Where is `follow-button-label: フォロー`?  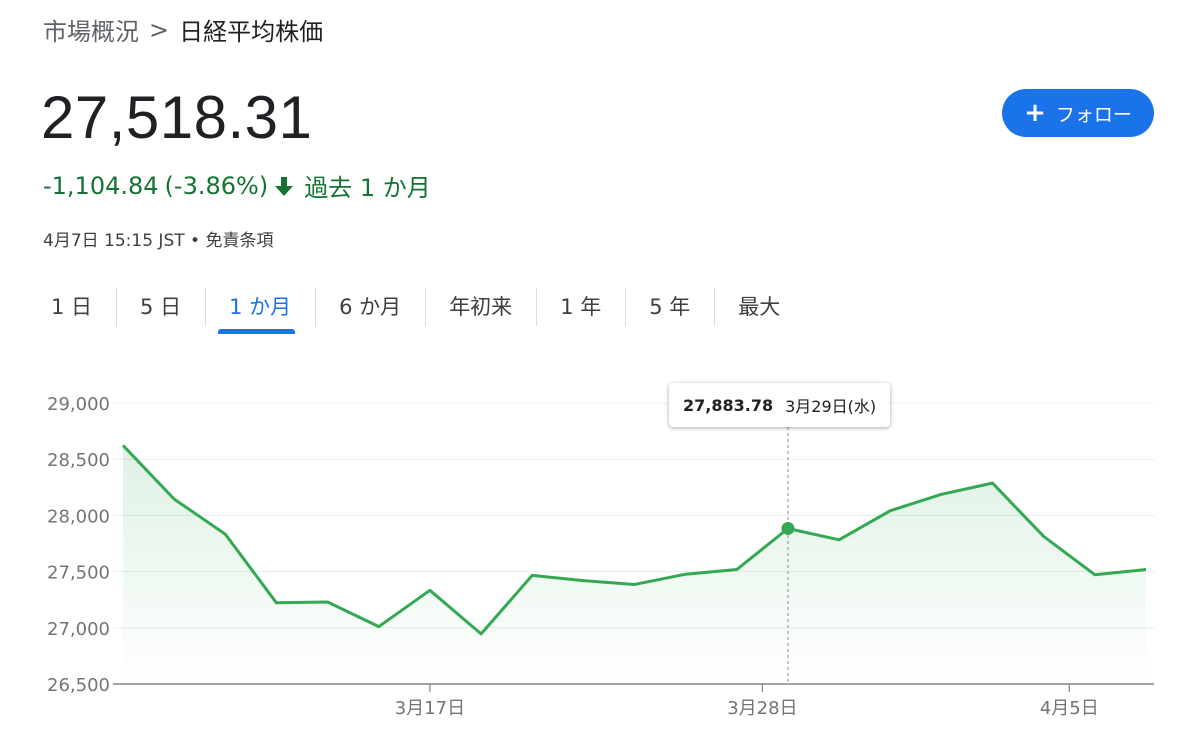 follow-button-label: フォロー is located at coordinates (1093, 114).